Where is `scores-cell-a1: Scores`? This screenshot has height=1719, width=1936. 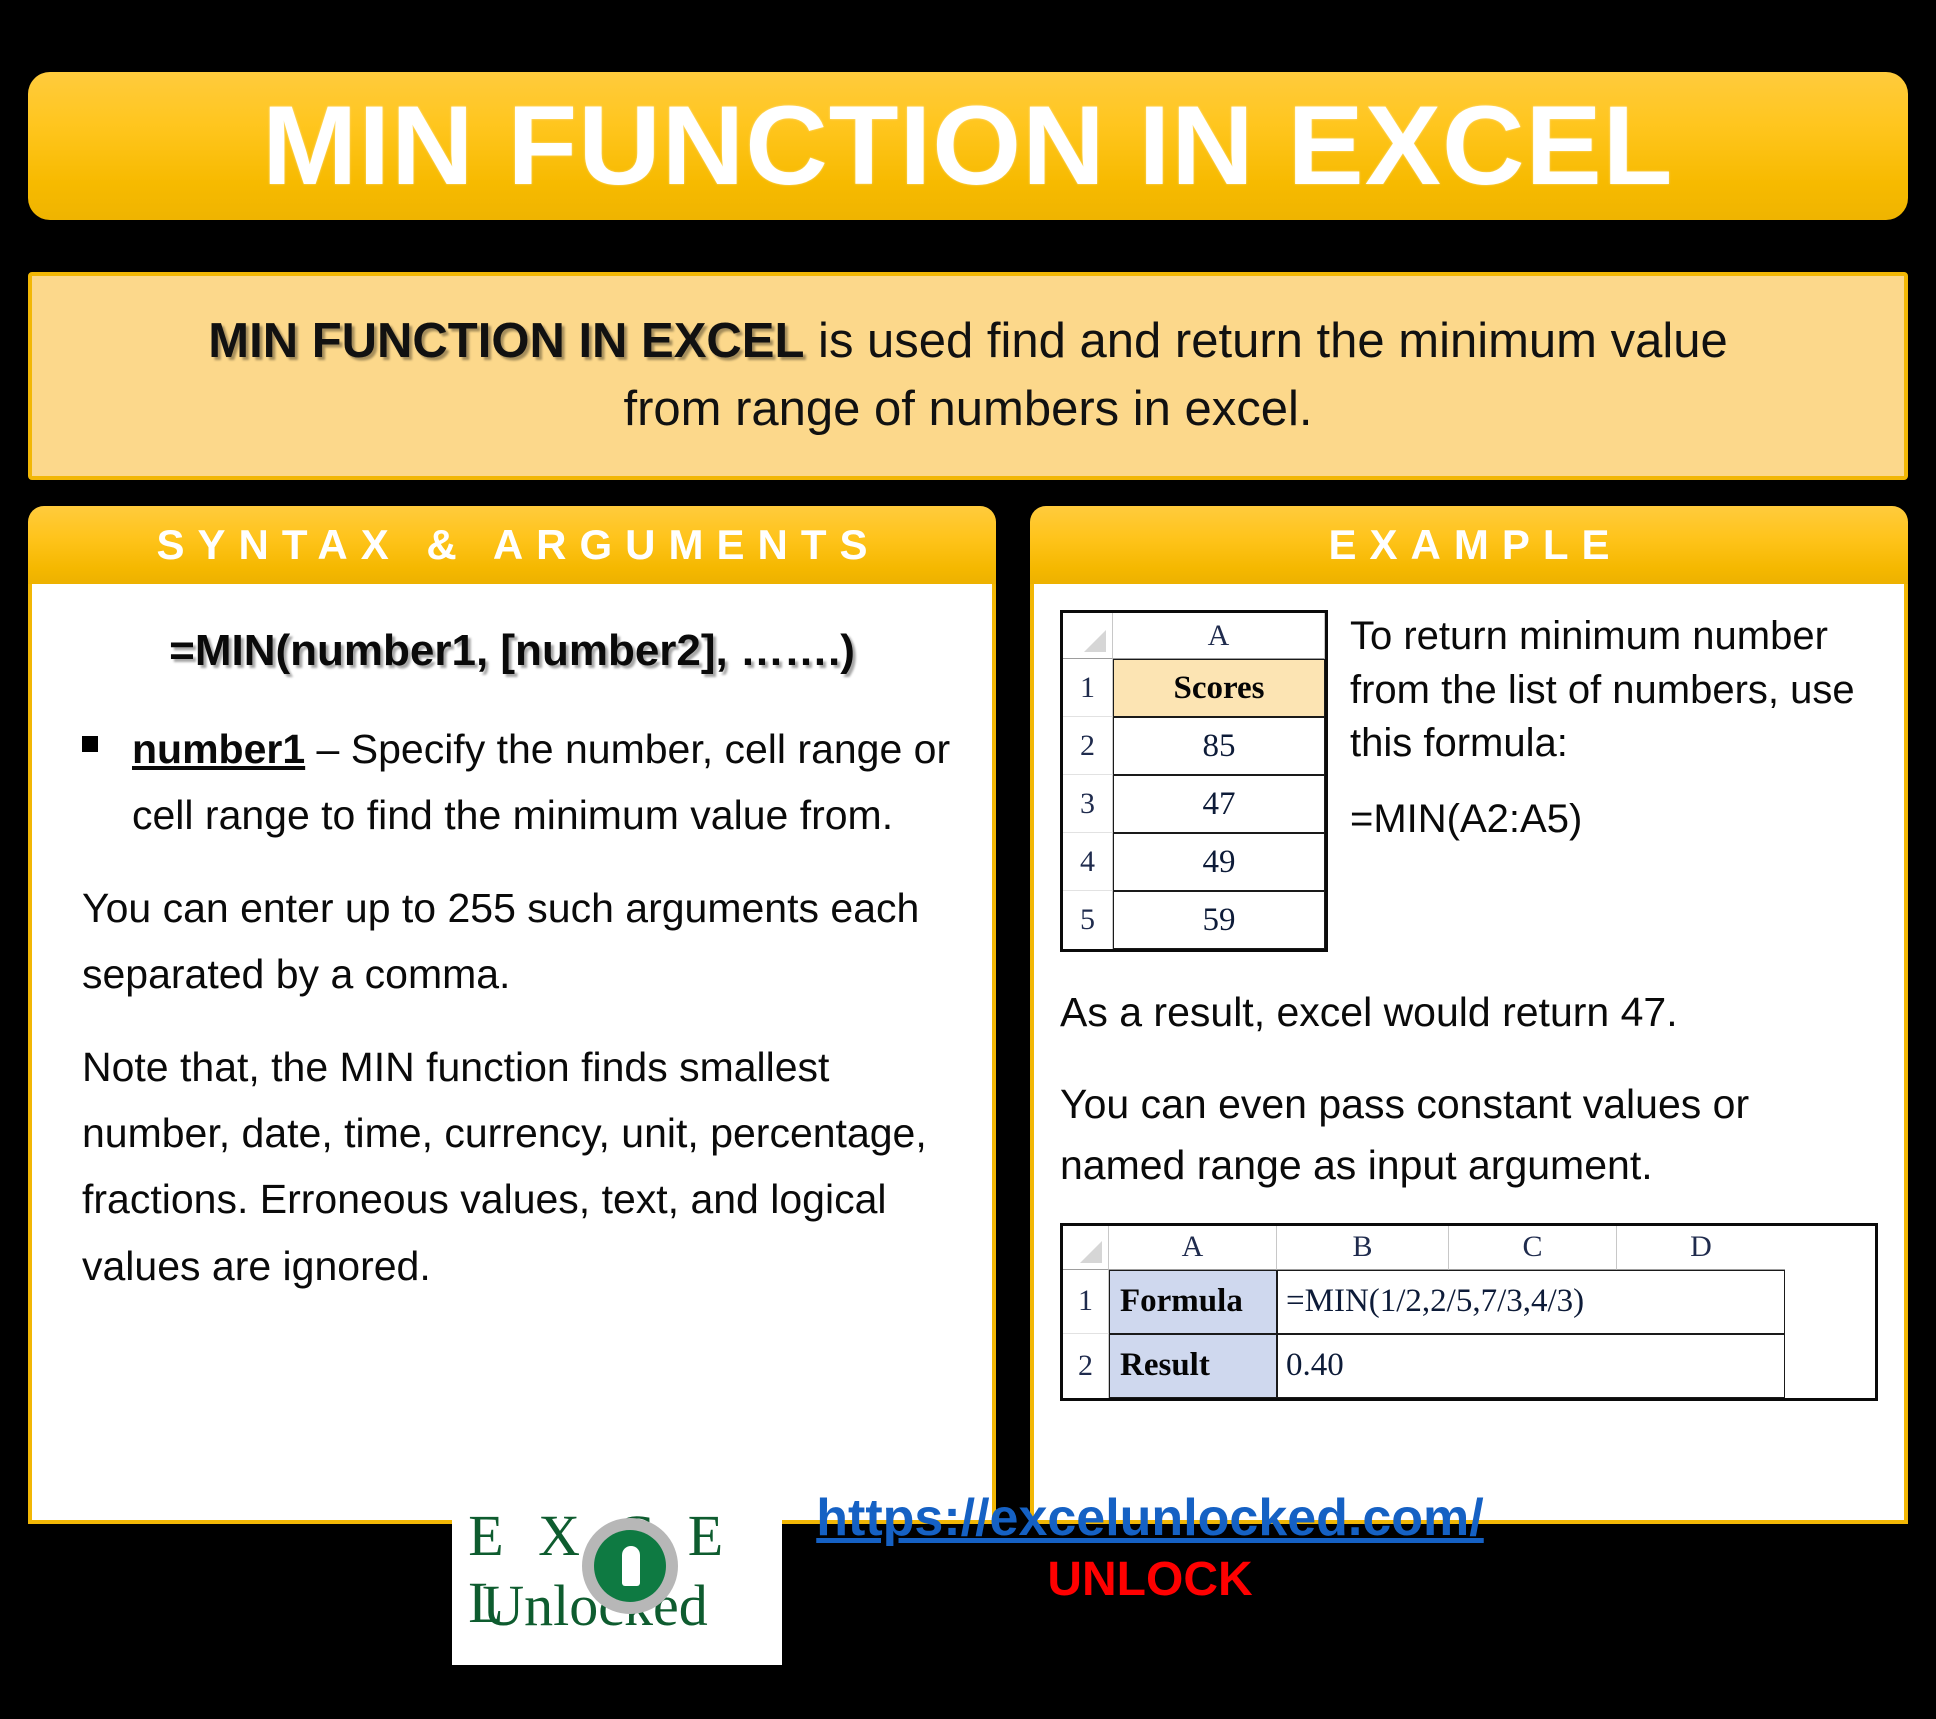 scores-cell-a1: Scores is located at coordinates (1219, 688).